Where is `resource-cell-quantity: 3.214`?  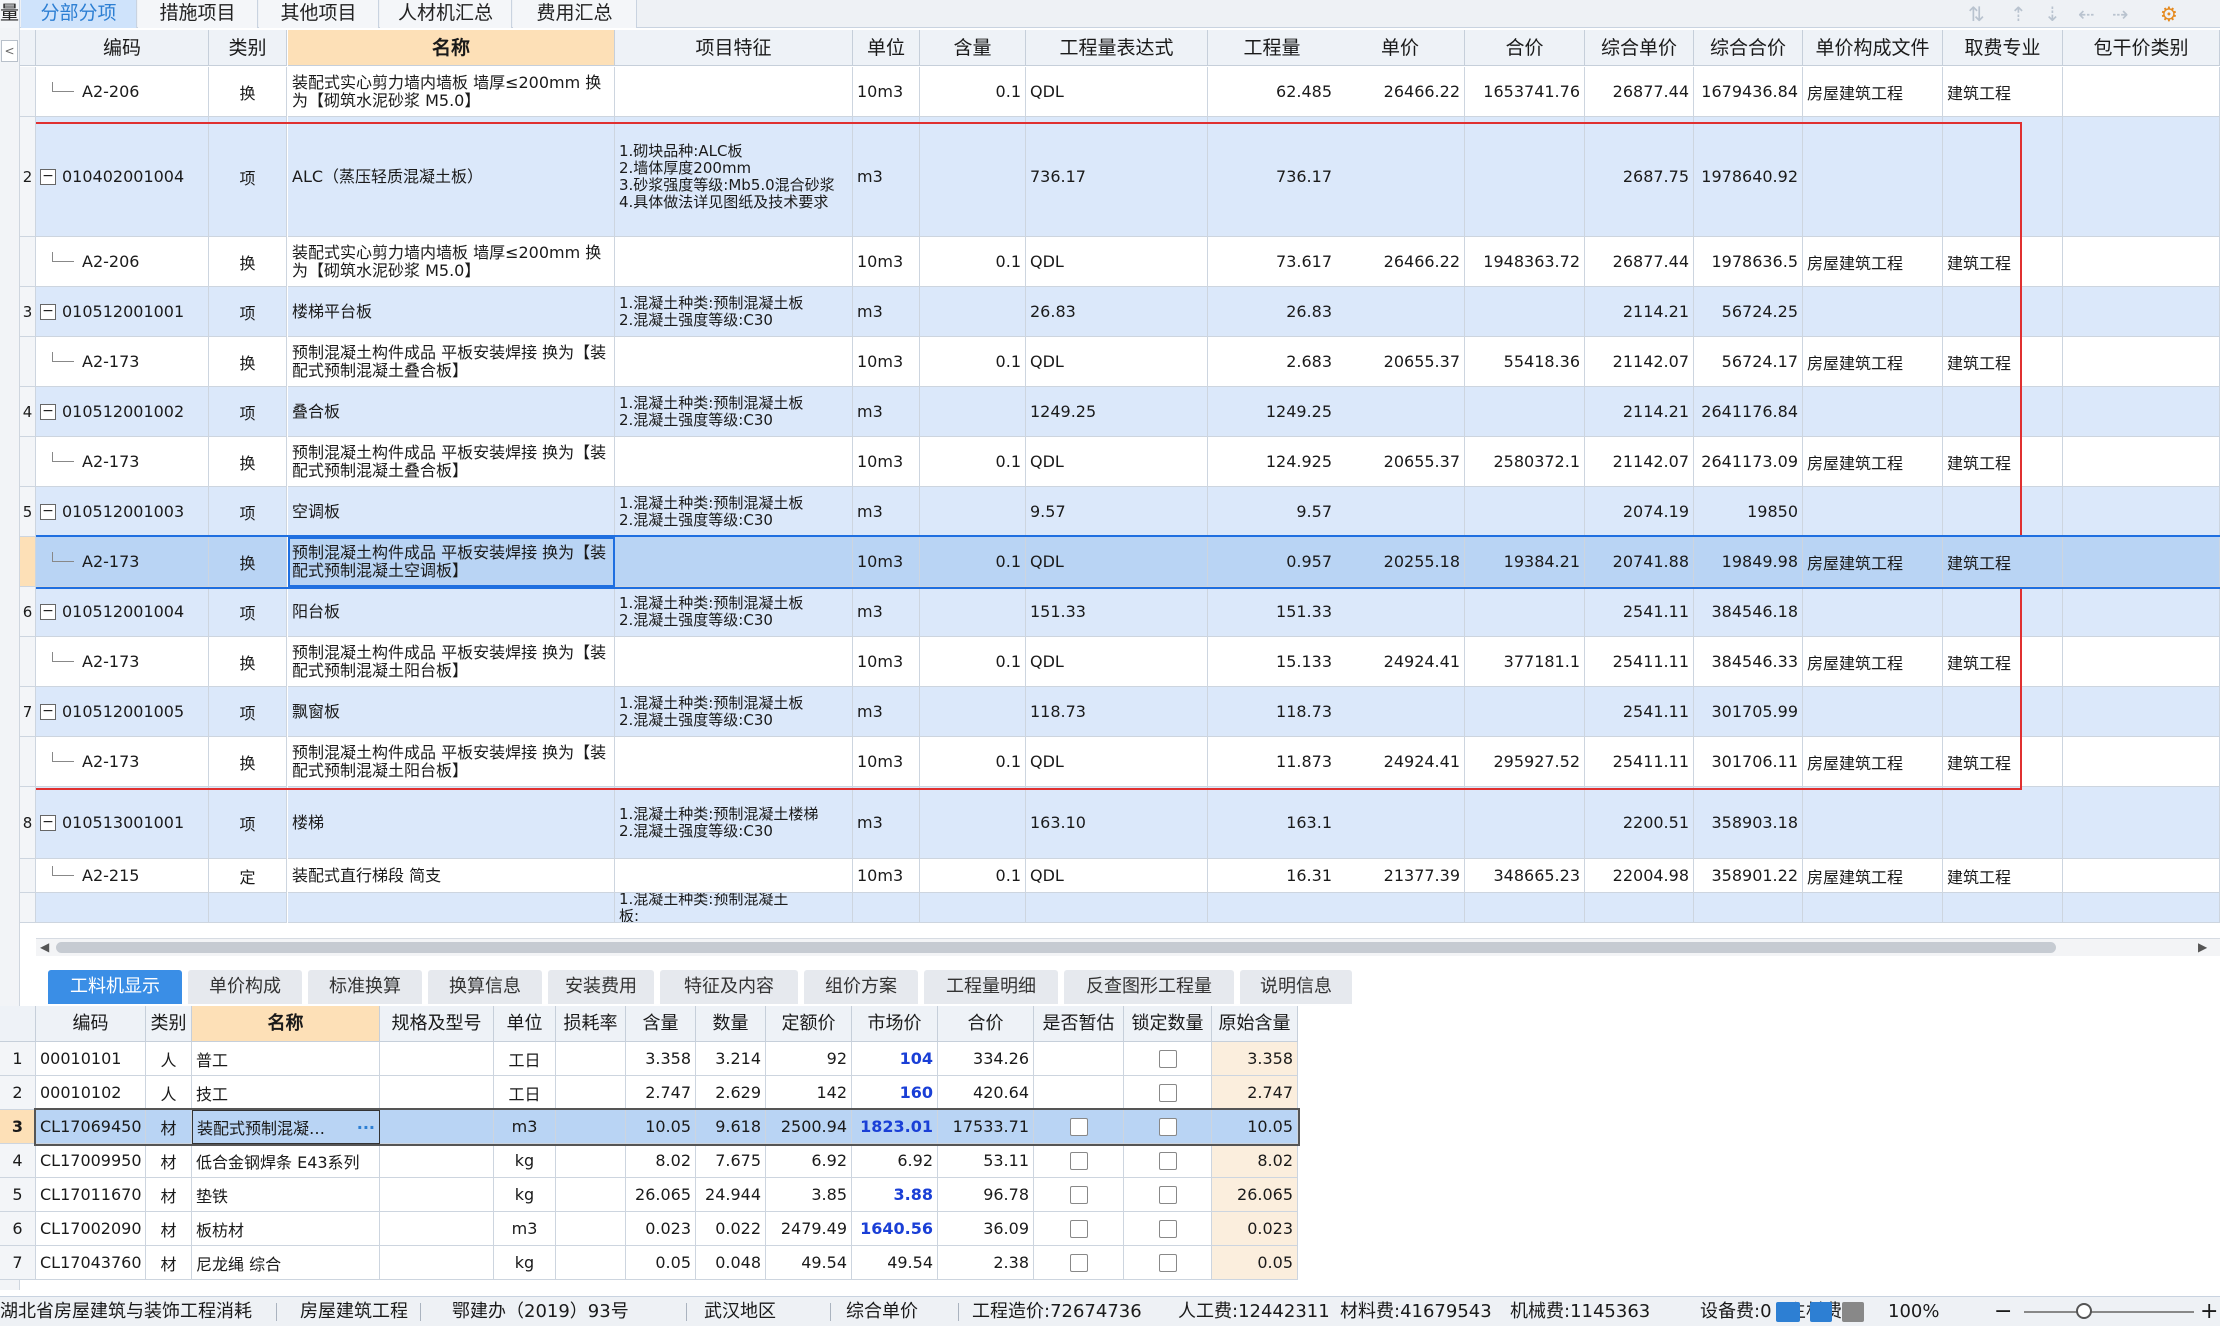 resource-cell-quantity: 3.214 is located at coordinates (731, 1059).